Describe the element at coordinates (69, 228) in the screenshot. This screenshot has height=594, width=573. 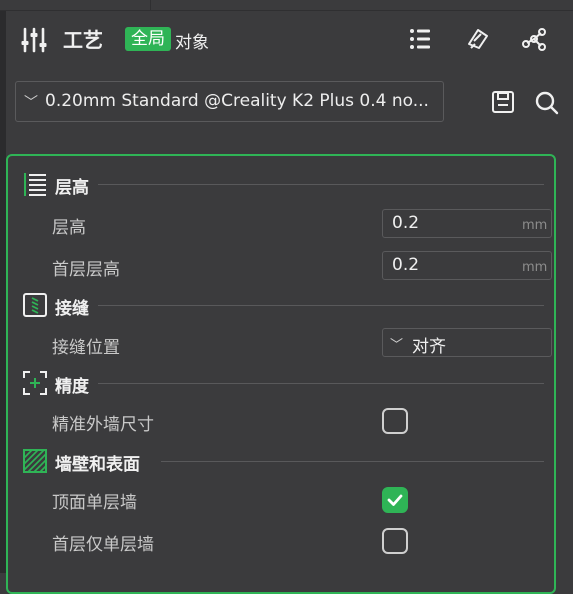
I see `layer-height-label: 层高` at that location.